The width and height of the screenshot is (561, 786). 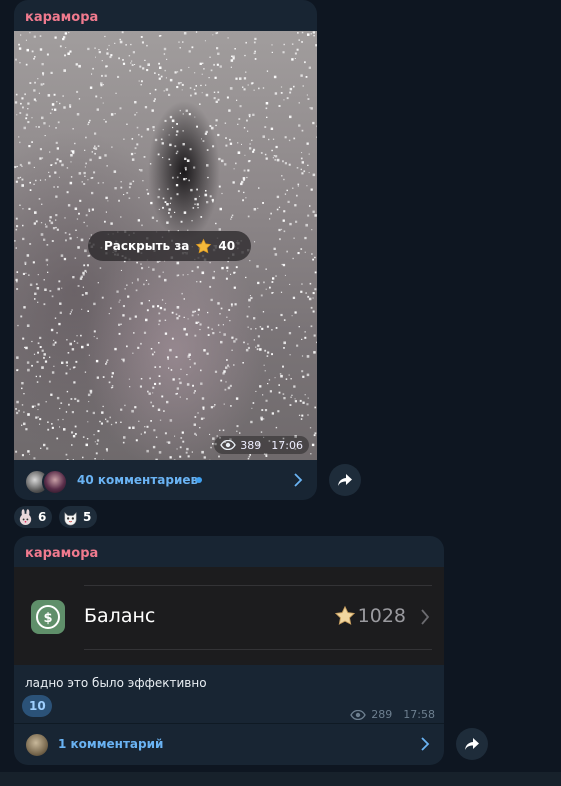 I want to click on cat-face-emoji-icon, so click(x=70, y=518).